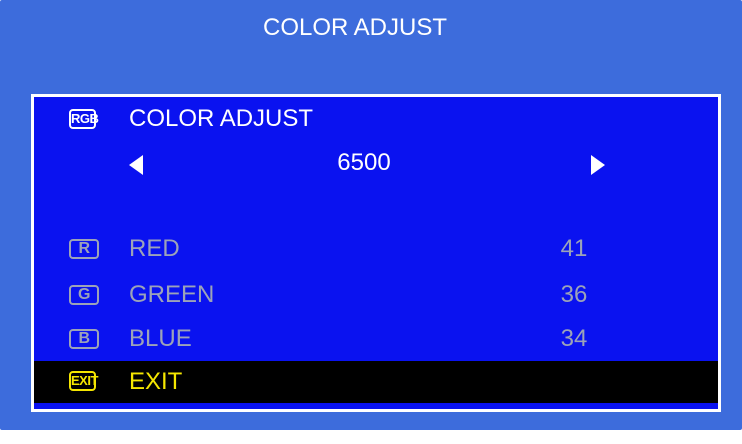  Describe the element at coordinates (574, 294) in the screenshot. I see `channel-value-green: 36` at that location.